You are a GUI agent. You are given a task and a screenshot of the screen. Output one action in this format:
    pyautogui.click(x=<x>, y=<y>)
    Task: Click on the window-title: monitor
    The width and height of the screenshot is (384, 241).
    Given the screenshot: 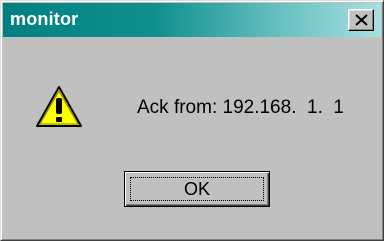 What is the action you would take?
    pyautogui.click(x=44, y=19)
    